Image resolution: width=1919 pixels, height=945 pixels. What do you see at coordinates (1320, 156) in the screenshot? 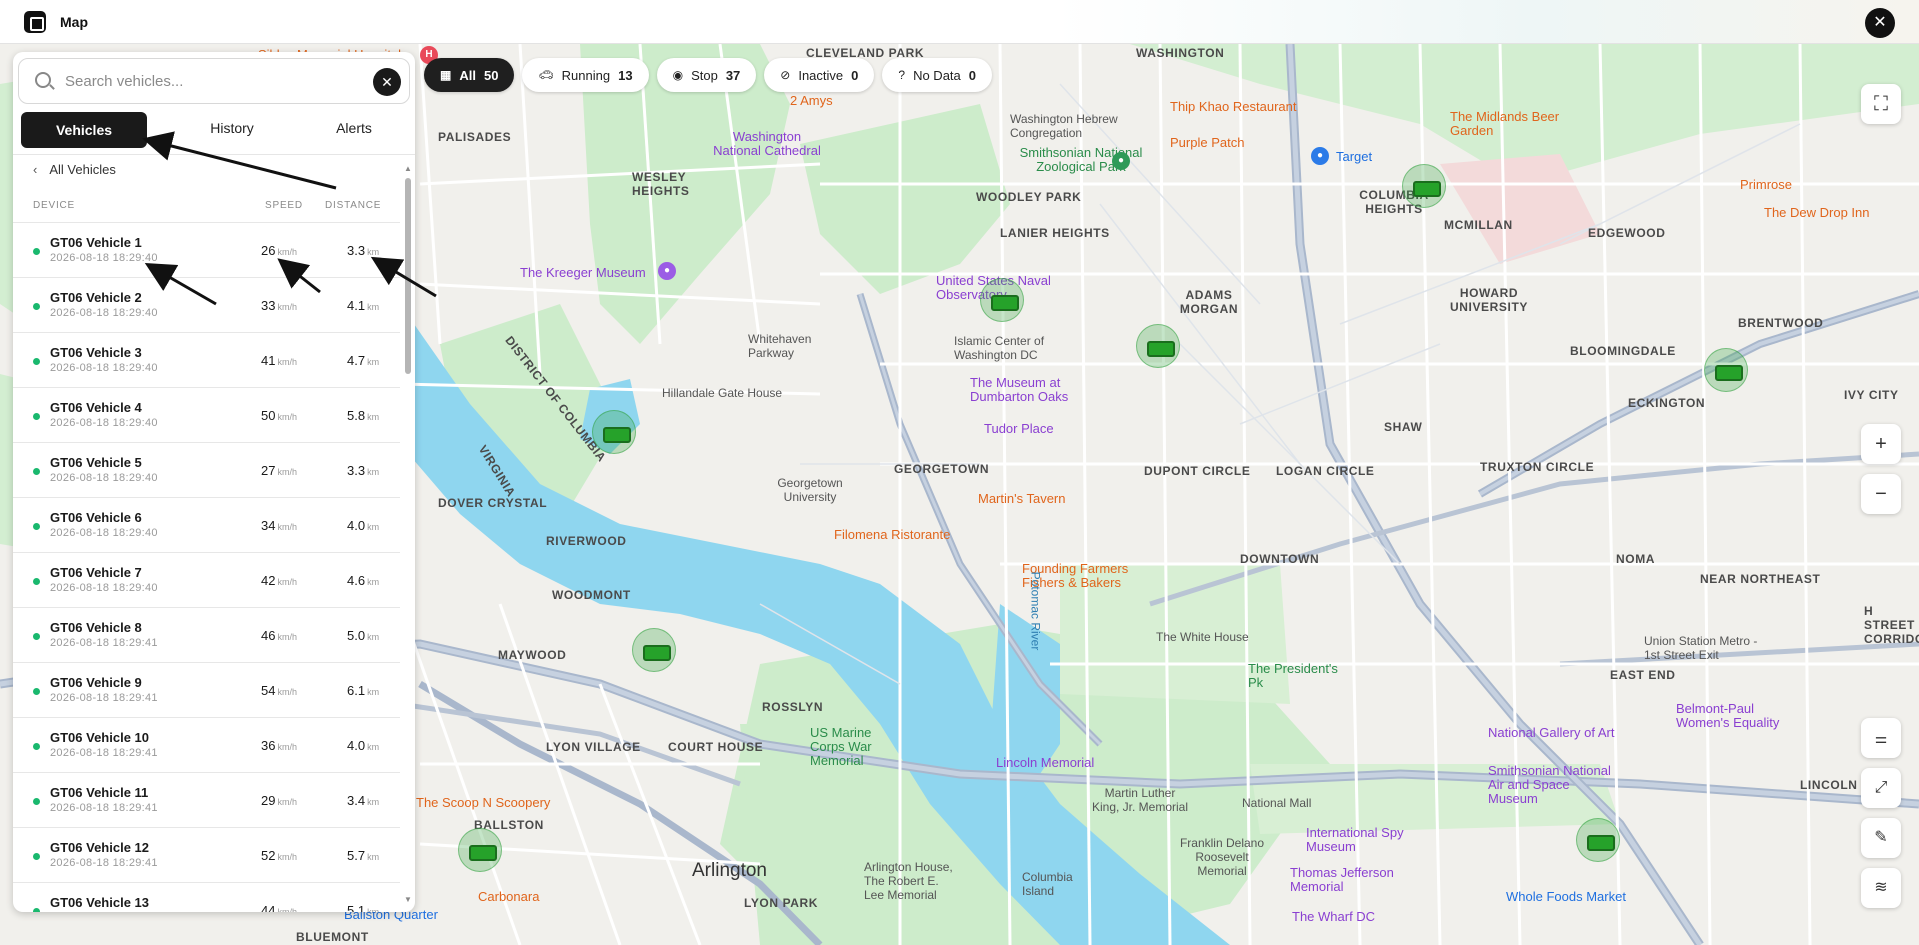
I see `shopping-icon: ●` at bounding box center [1320, 156].